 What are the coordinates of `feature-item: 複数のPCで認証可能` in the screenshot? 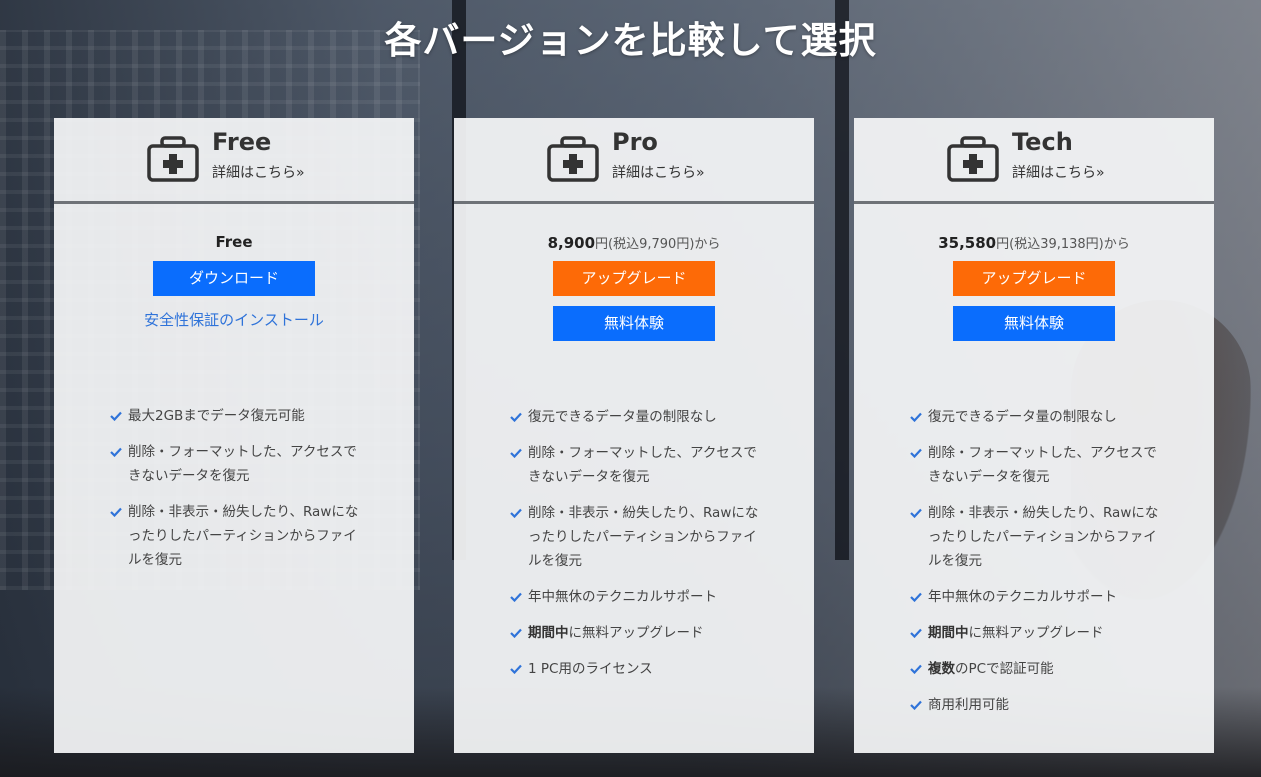 It's located at (1040, 669).